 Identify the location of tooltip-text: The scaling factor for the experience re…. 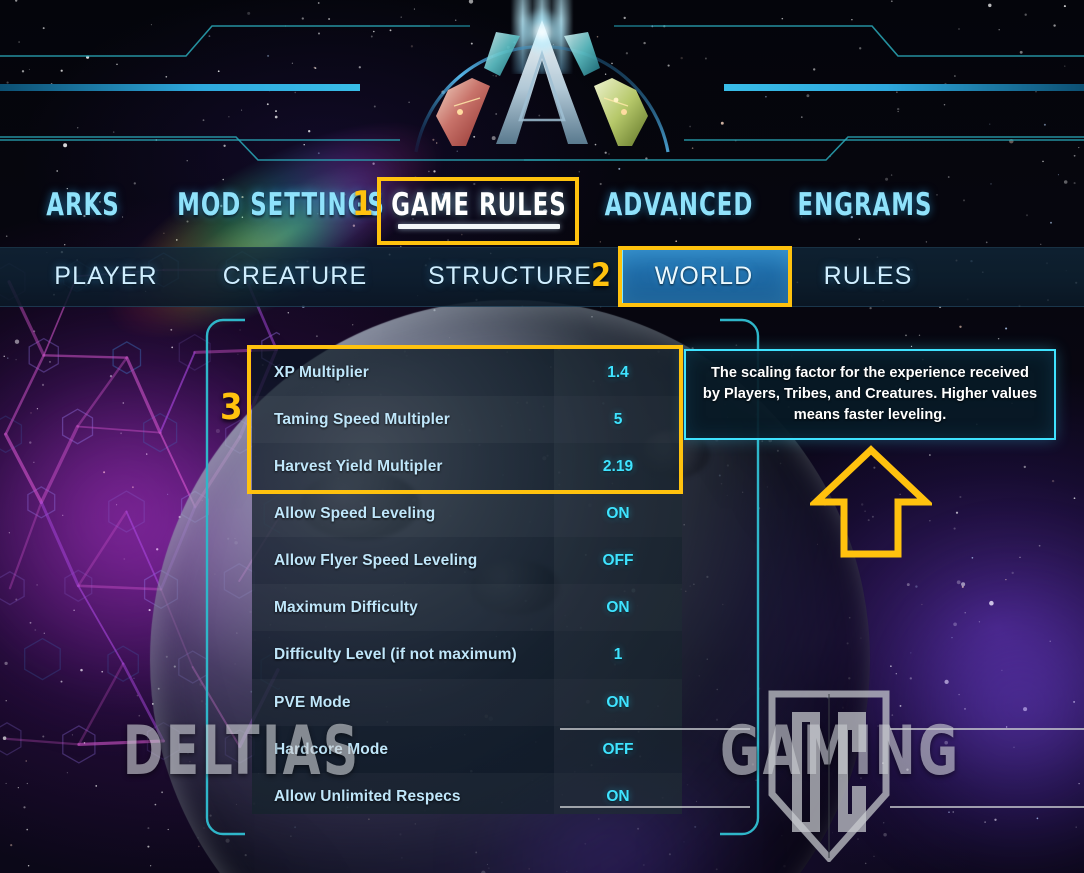
(870, 394).